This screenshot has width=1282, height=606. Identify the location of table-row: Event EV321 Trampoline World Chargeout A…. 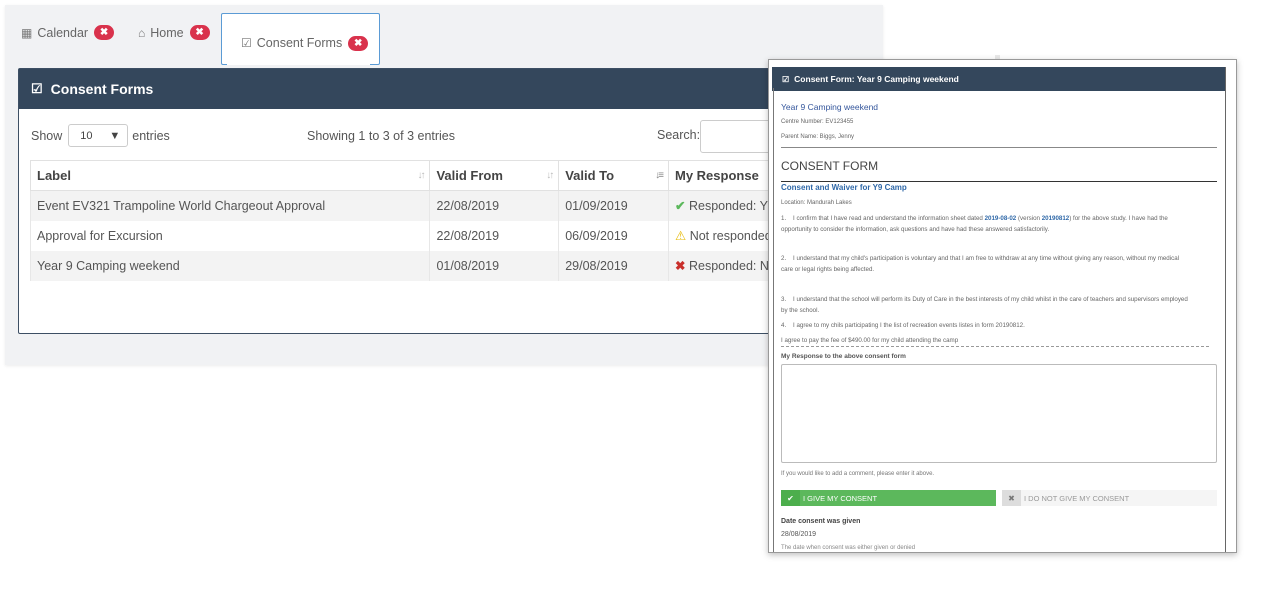
(409, 205).